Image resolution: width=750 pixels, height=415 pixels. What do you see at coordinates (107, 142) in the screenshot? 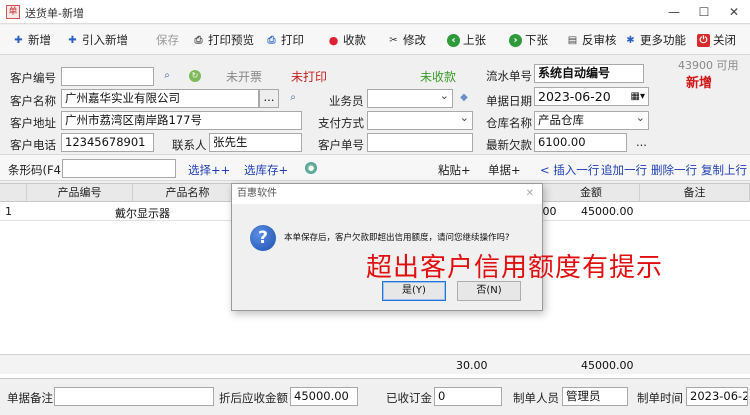
I see `phone-input: 12345678901` at bounding box center [107, 142].